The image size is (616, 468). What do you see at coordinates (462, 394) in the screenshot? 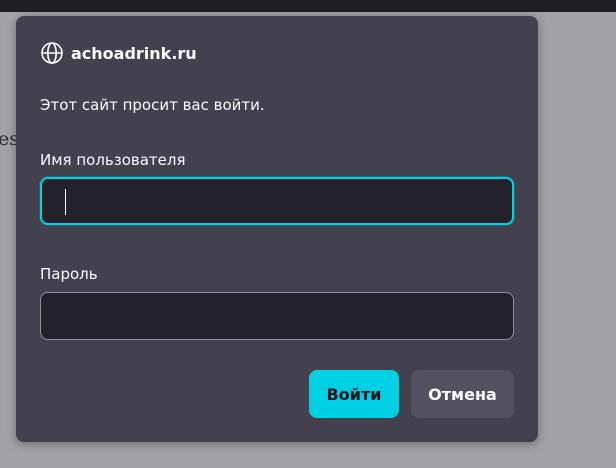
I see `cancel-button: Отмена` at bounding box center [462, 394].